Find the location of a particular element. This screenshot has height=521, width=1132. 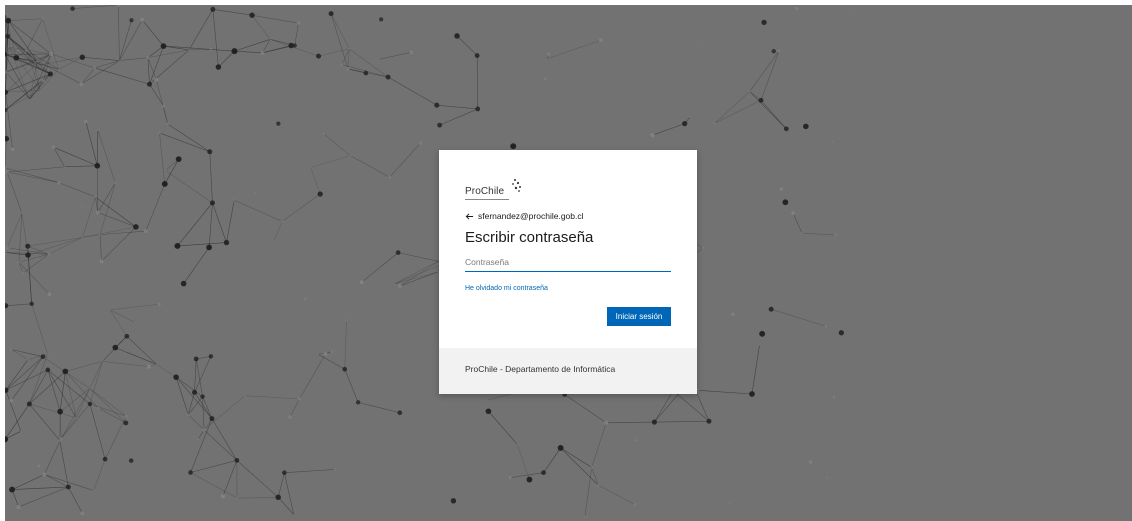

logo-underline is located at coordinates (487, 199).